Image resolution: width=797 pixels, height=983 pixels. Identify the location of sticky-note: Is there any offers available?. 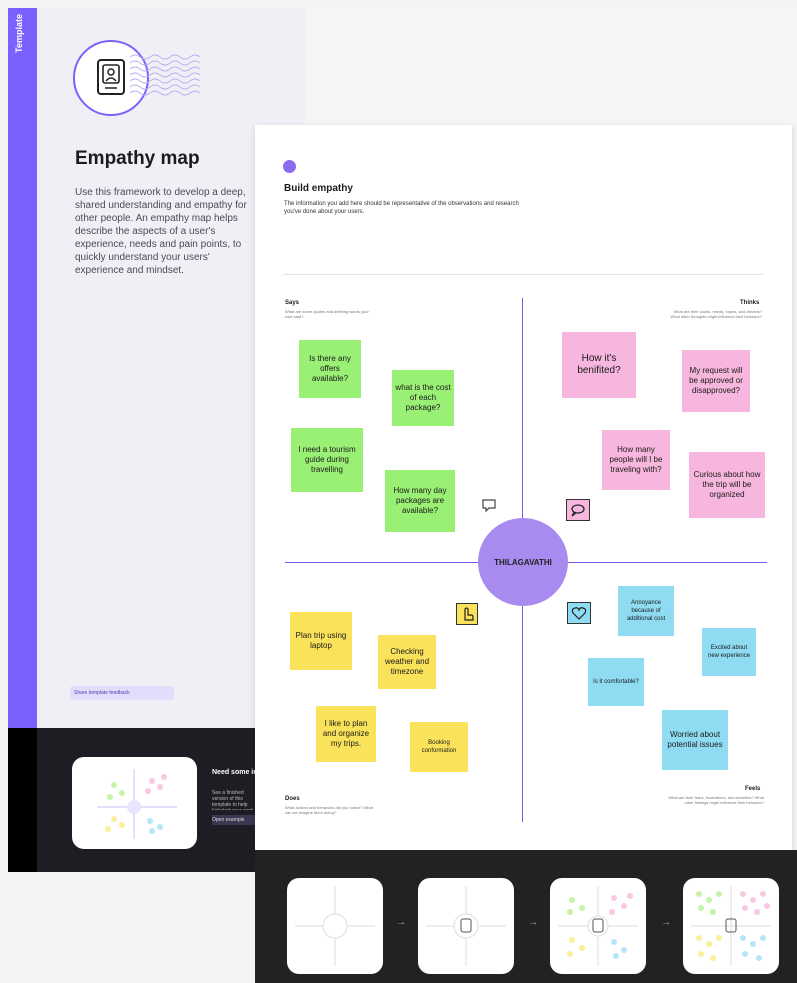
(330, 369).